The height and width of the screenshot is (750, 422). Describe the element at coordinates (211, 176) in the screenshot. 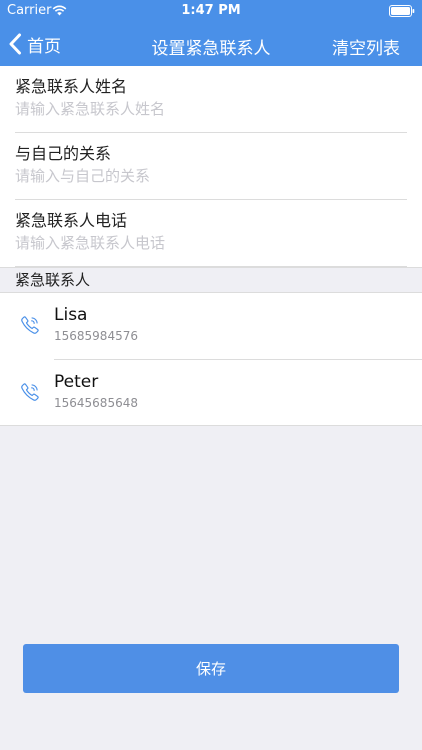

I see `relationship-input` at that location.